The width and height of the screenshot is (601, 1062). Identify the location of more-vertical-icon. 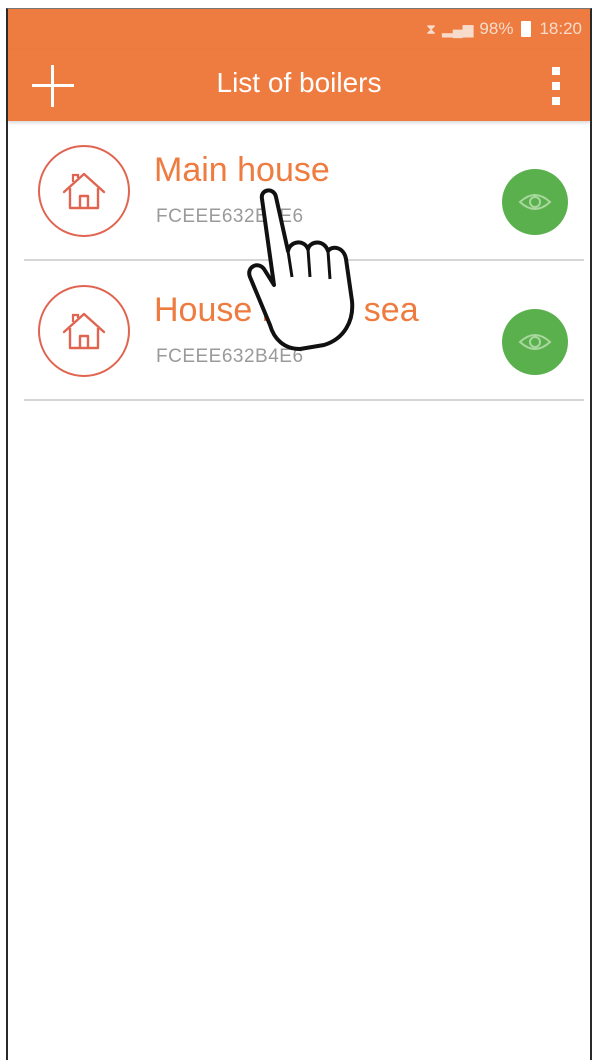
(556, 86).